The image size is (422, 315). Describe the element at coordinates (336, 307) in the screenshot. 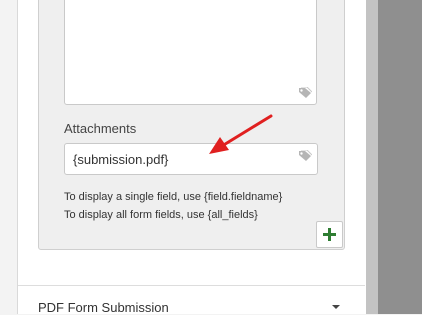

I see `caret-down-icon` at that location.